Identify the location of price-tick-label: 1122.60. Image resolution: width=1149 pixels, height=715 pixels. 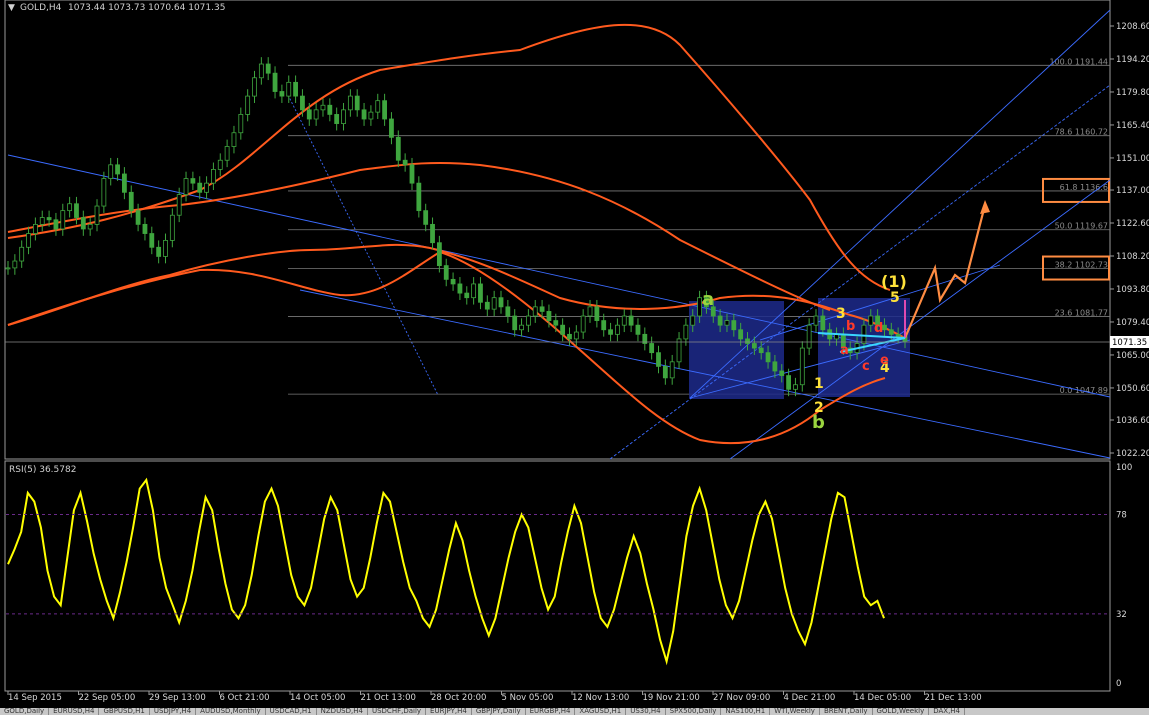
(1132, 224).